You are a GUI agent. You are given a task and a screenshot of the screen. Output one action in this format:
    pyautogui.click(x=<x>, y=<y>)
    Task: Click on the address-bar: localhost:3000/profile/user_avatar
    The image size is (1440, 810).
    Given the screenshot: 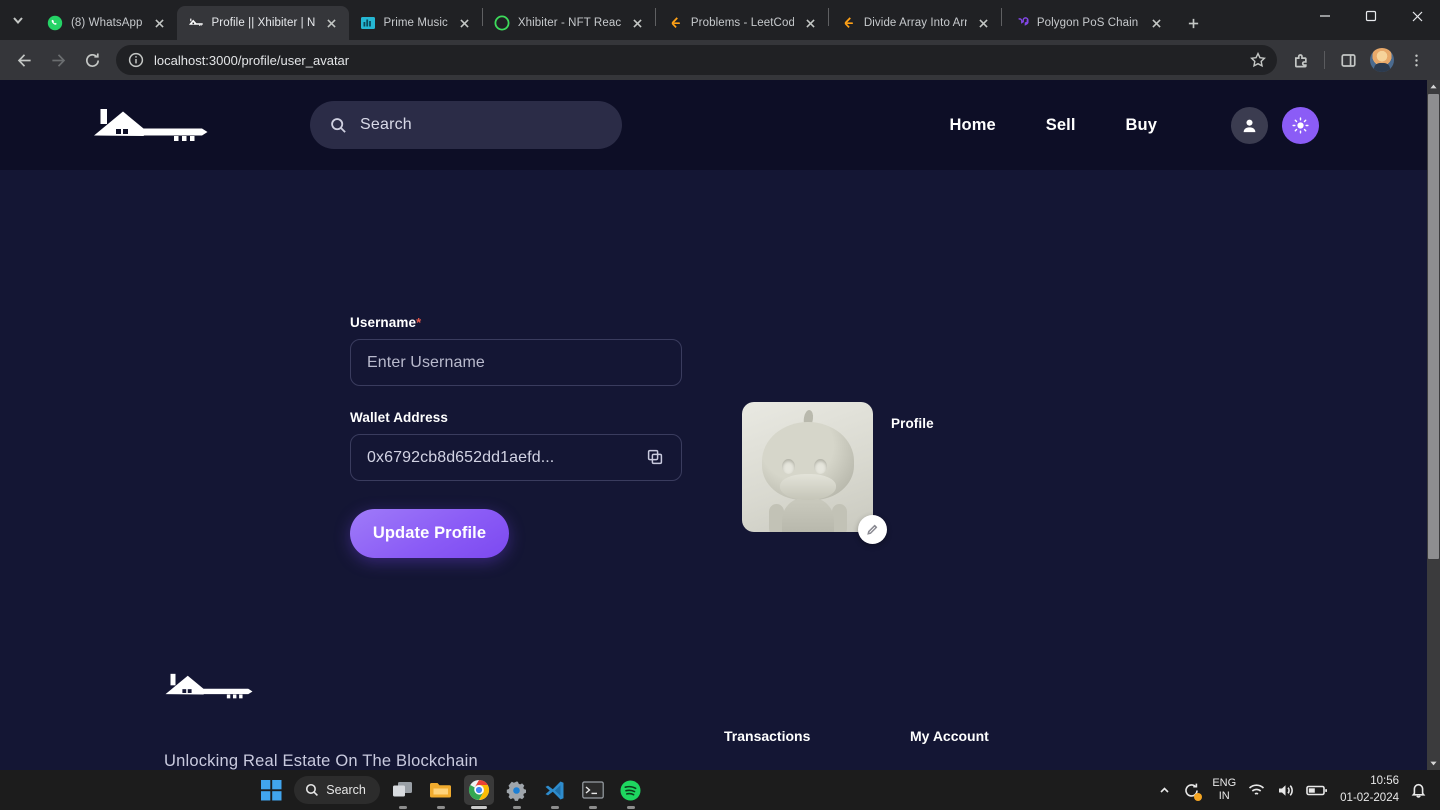 What is the action you would take?
    pyautogui.click(x=696, y=60)
    